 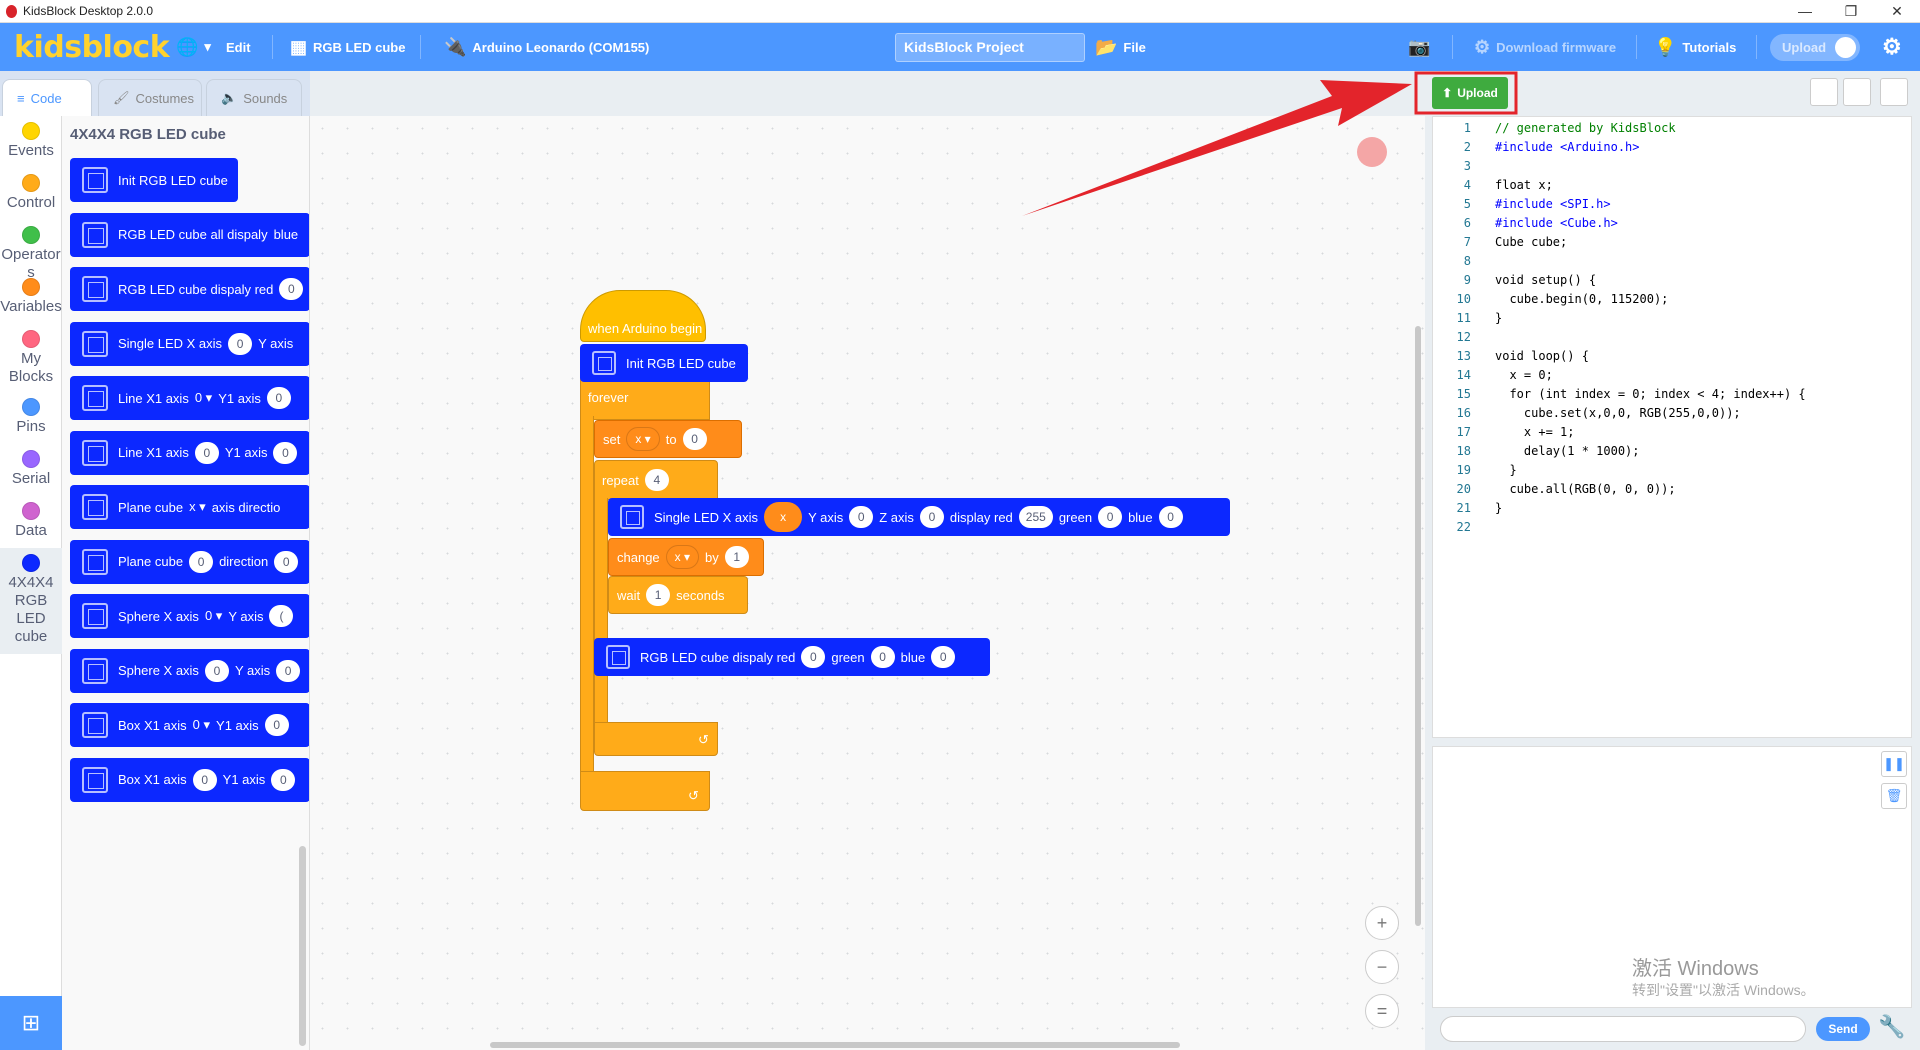 What do you see at coordinates (1217, 148) in the screenshot?
I see `red-arrow-annotation` at bounding box center [1217, 148].